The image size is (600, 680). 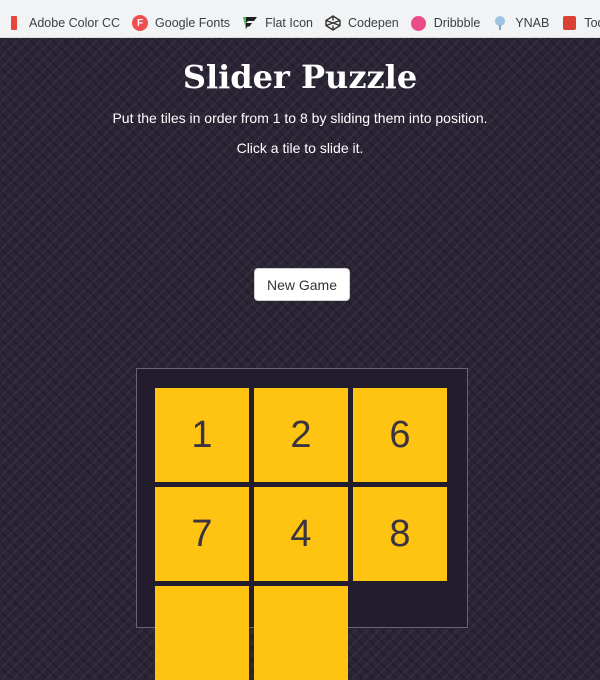 What do you see at coordinates (202, 435) in the screenshot?
I see `puzzle-tile: 1` at bounding box center [202, 435].